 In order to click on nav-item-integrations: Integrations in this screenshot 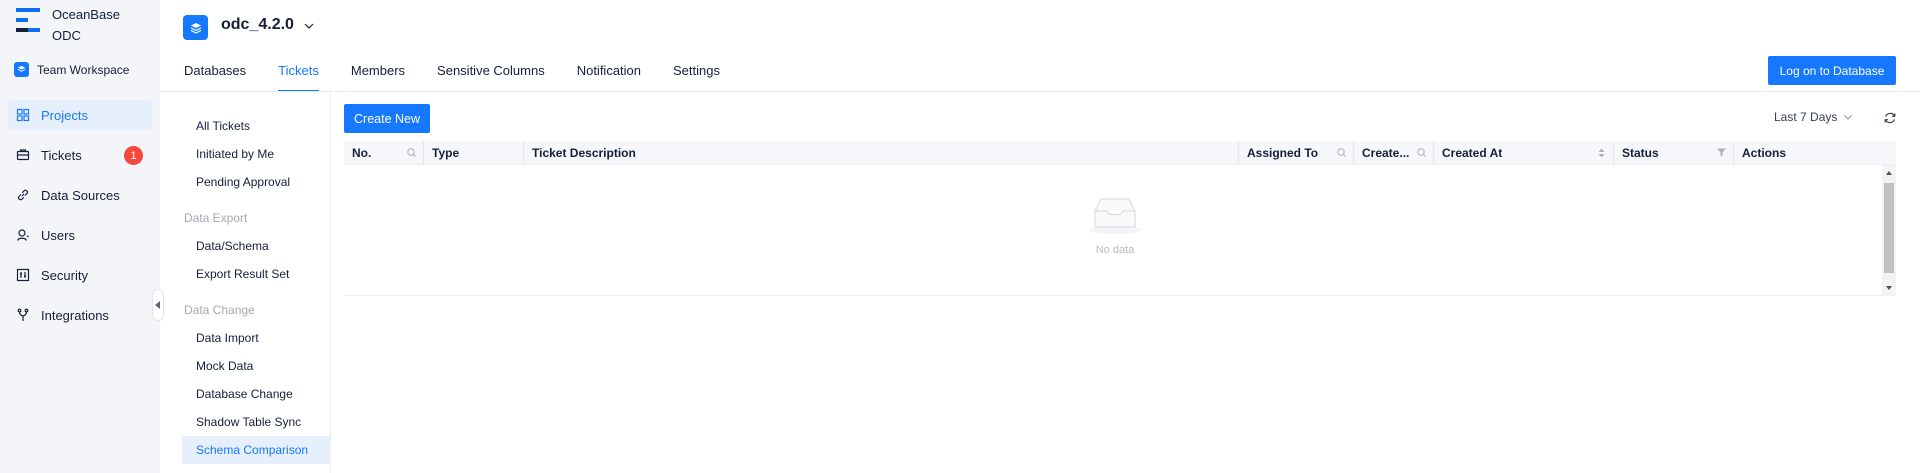, I will do `click(80, 315)`.